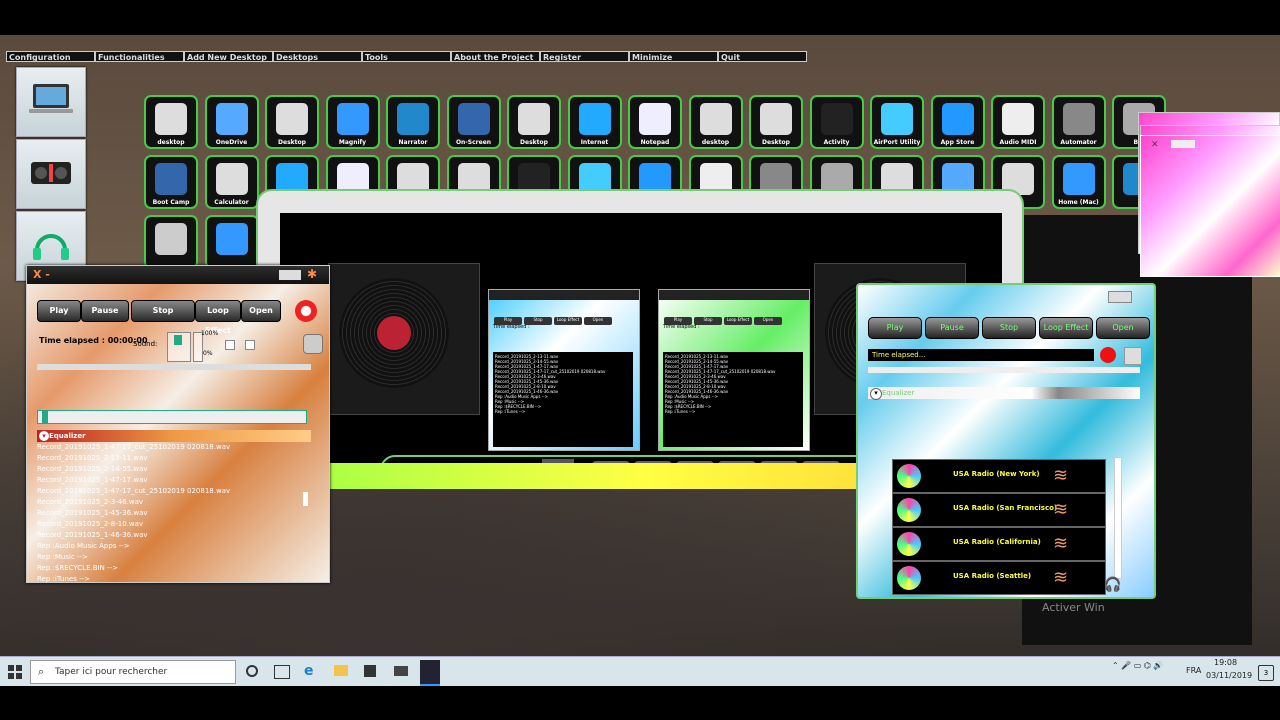 Image resolution: width=1280 pixels, height=720 pixels. What do you see at coordinates (999, 476) in the screenshot?
I see `radio-station: USA Radio (New York) ≋` at bounding box center [999, 476].